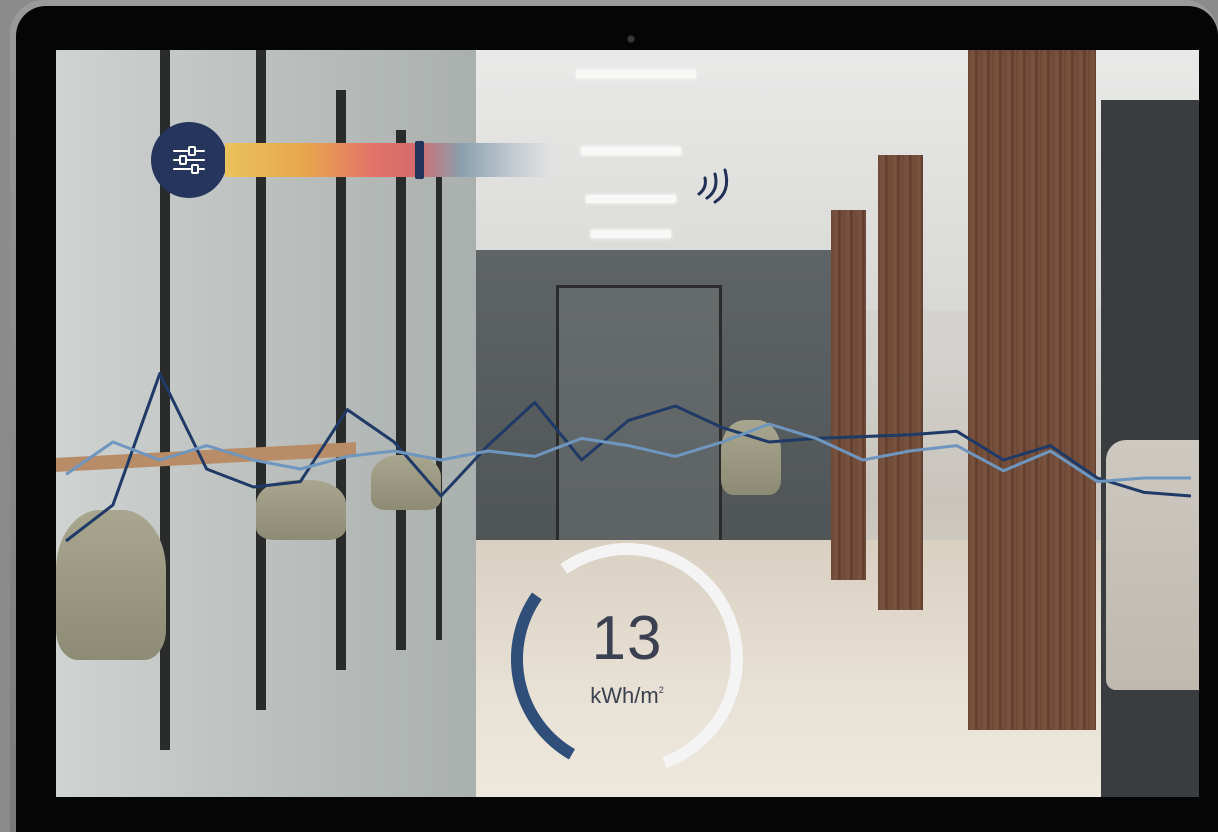  I want to click on energy-gauge: 13 kWh/m2, so click(627, 659).